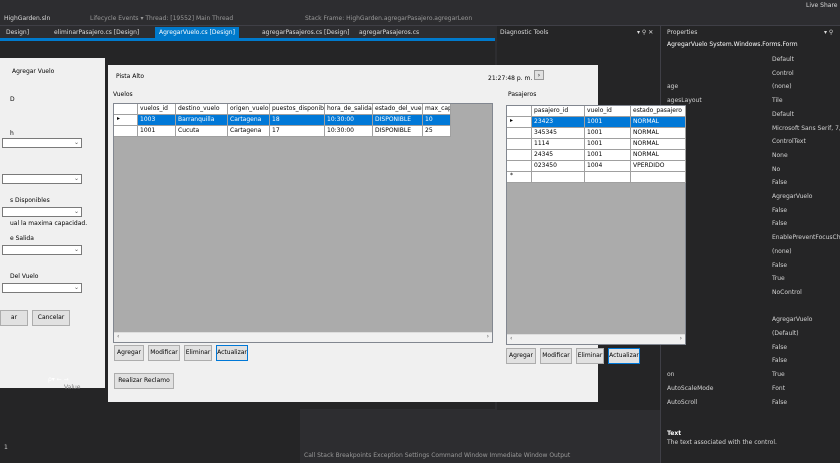 The height and width of the screenshot is (463, 840). Describe the element at coordinates (778, 388) in the screenshot. I see `property-value: Font` at that location.